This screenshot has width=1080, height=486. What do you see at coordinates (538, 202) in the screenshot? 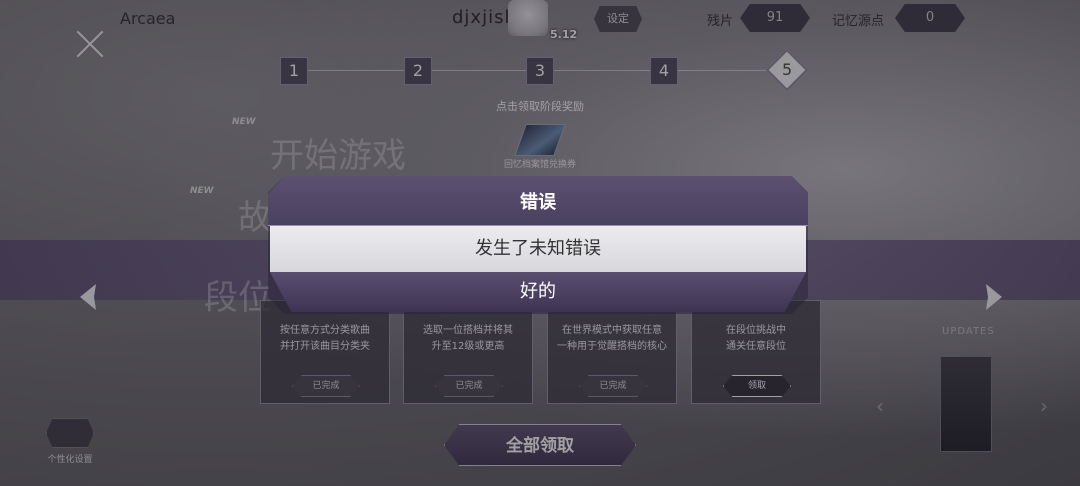
I see `dialog-title: 错误` at bounding box center [538, 202].